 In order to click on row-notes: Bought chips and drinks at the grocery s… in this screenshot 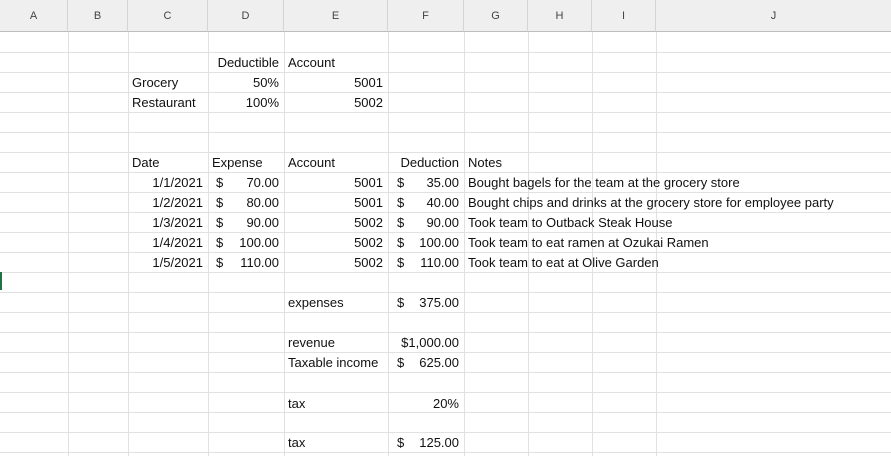, I will do `click(677, 203)`.